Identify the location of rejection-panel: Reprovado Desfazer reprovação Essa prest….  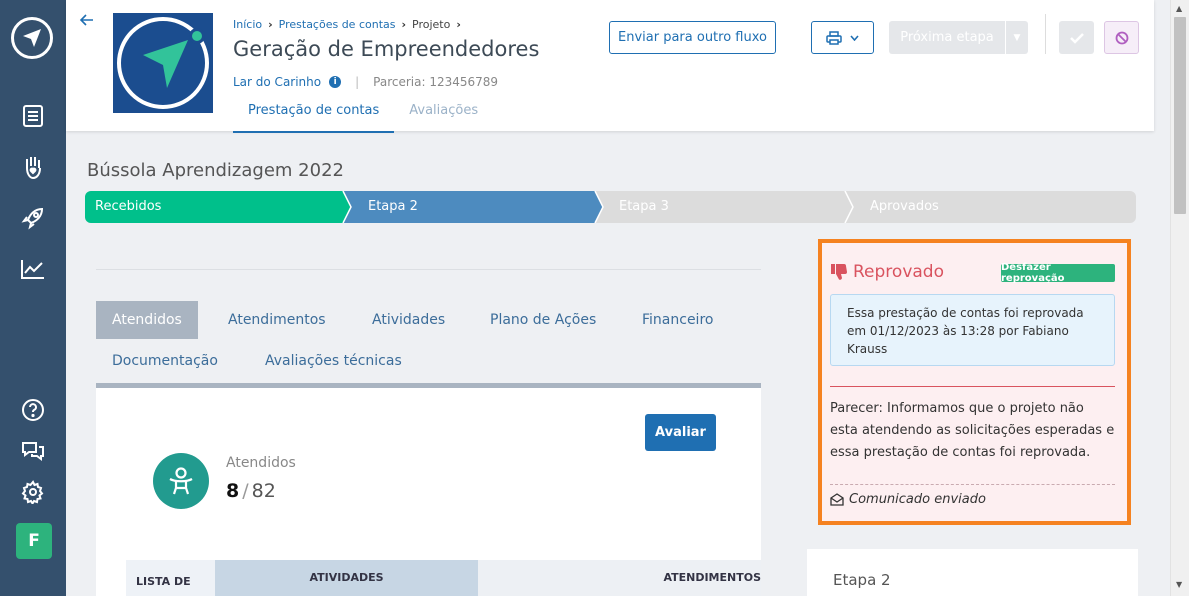
(974, 382).